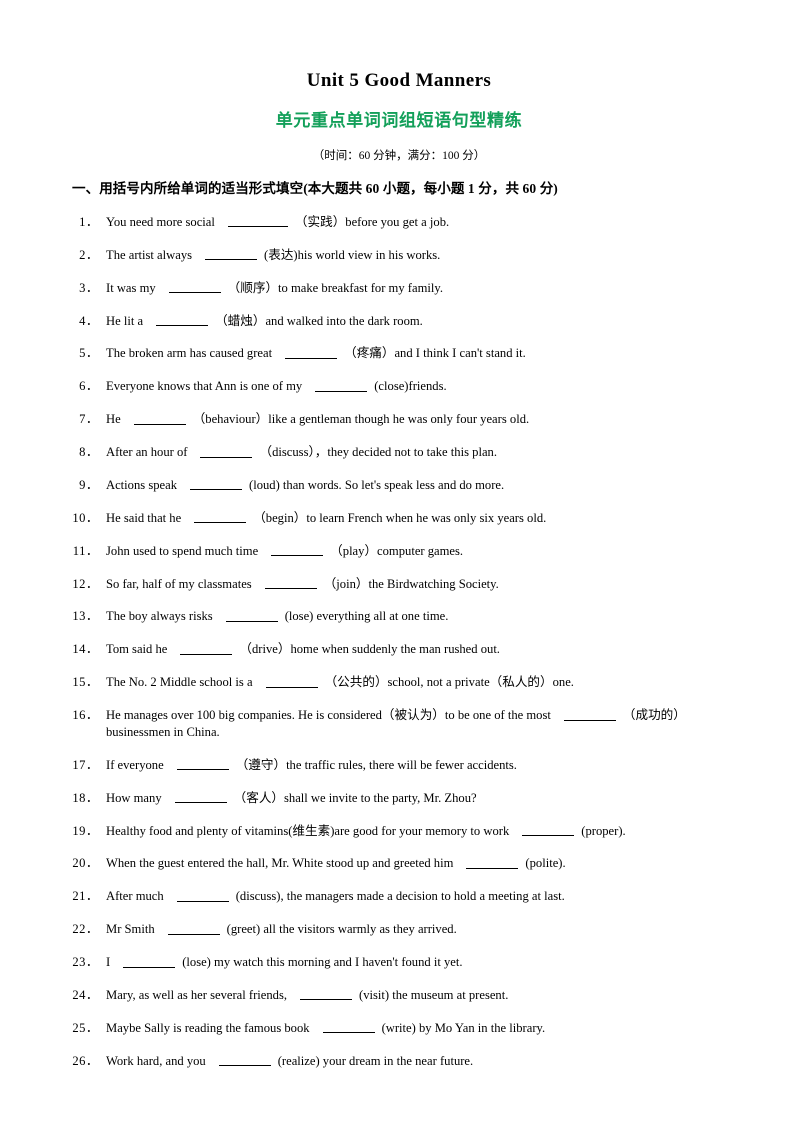  What do you see at coordinates (144, 517) in the screenshot?
I see `question-text-before-blank: He said that he` at bounding box center [144, 517].